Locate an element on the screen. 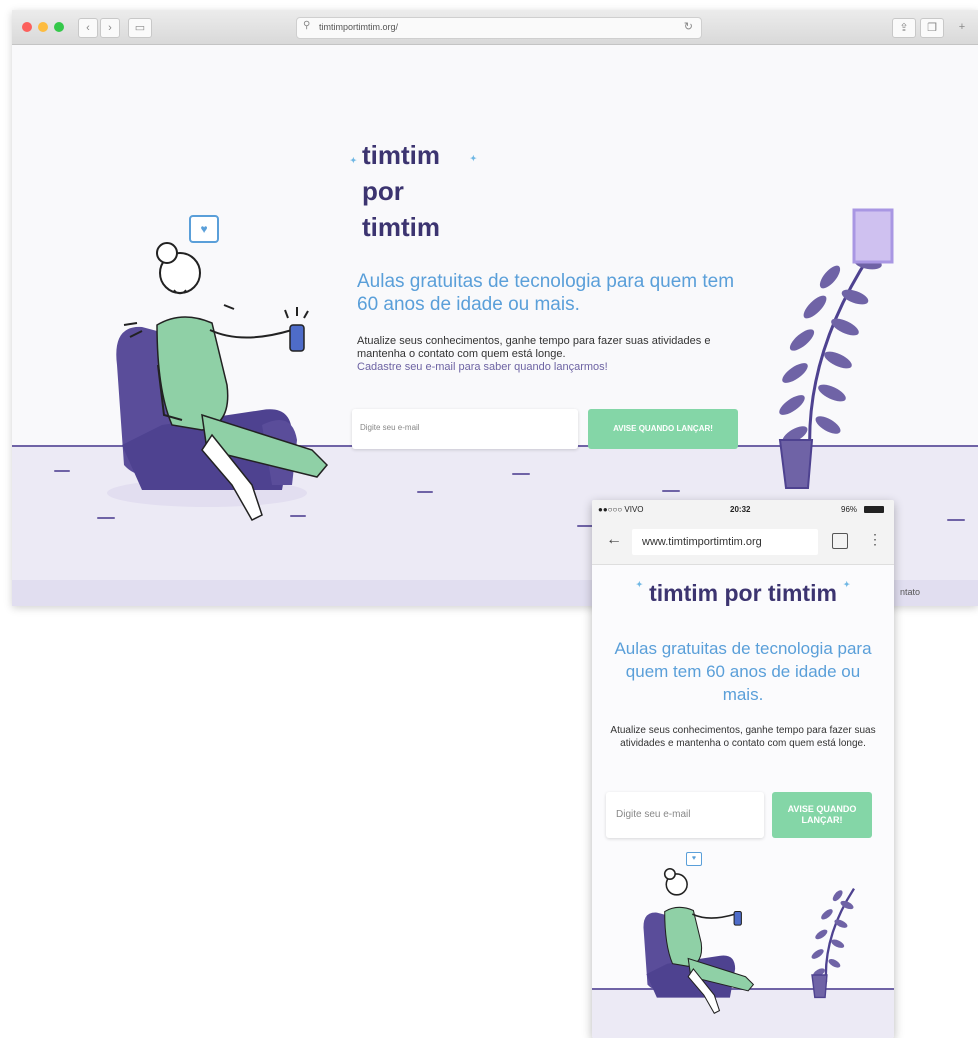 The image size is (978, 1038). mobile-address-bar: www.timtimportimtim.org is located at coordinates (725, 542).